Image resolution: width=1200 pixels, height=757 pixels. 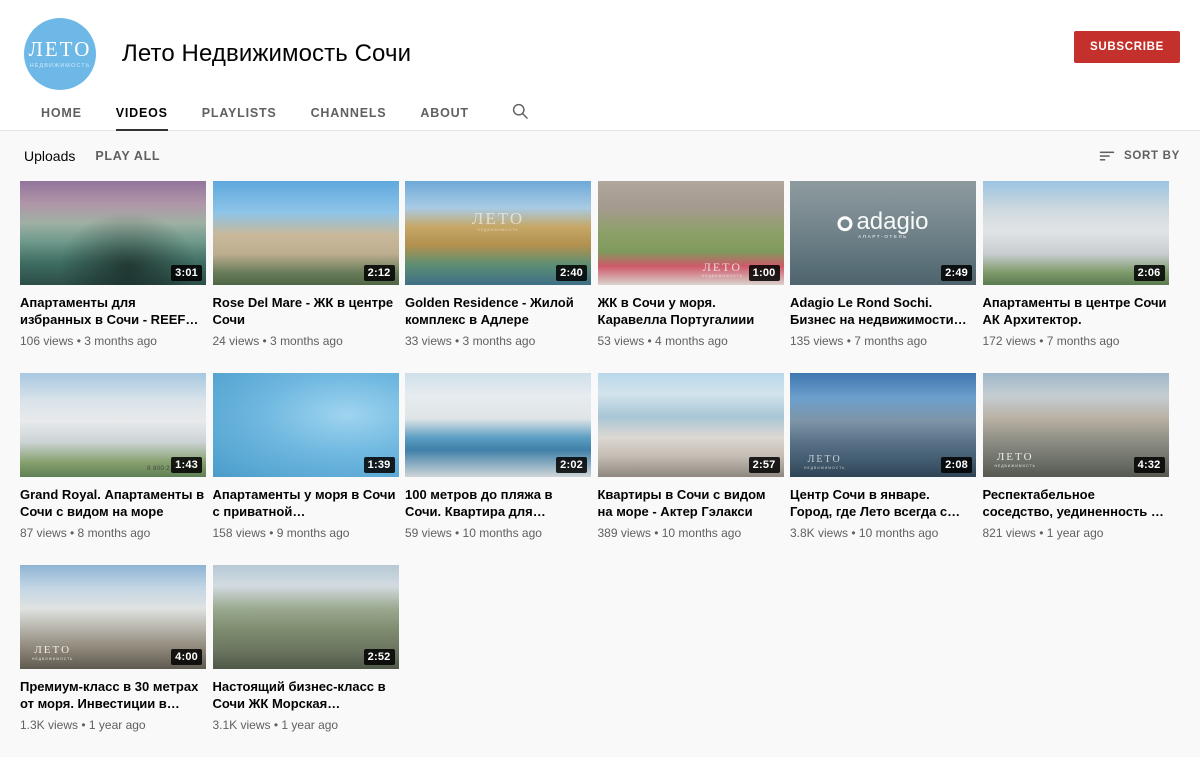 What do you see at coordinates (473, 533) in the screenshot?
I see `video-metadata: 59 views • 10 months ago` at bounding box center [473, 533].